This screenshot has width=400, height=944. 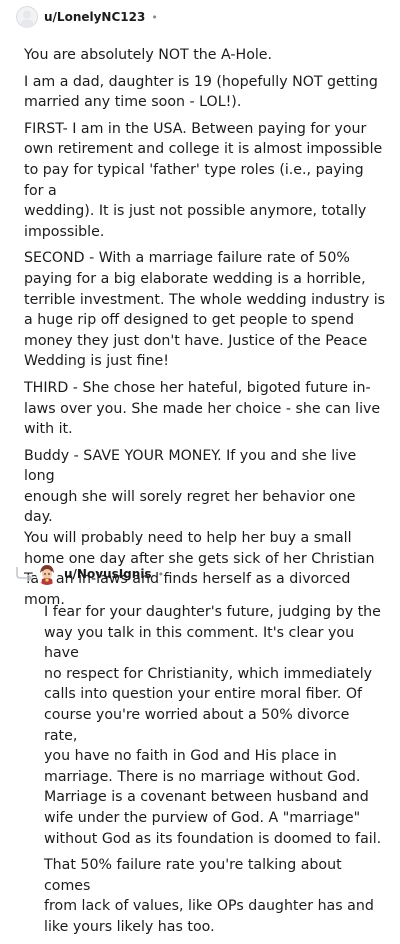 I want to click on reply-arrow-icon, so click(x=24, y=574).